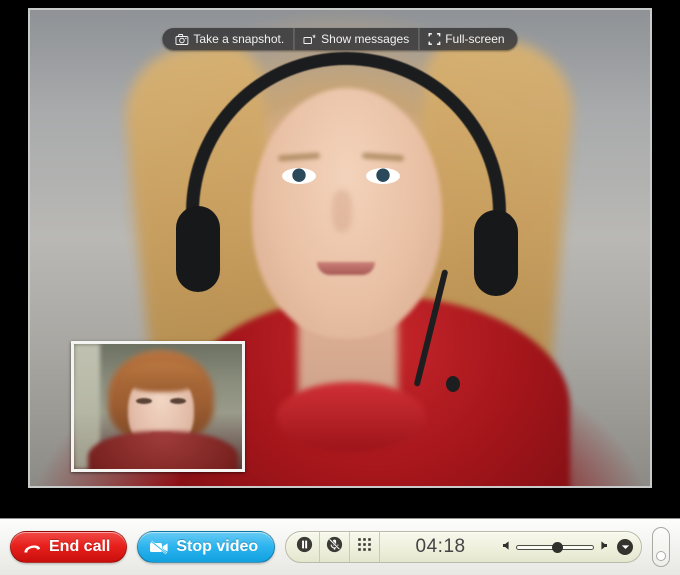 This screenshot has height=575, width=680. I want to click on speech-bubble-icon, so click(309, 39).